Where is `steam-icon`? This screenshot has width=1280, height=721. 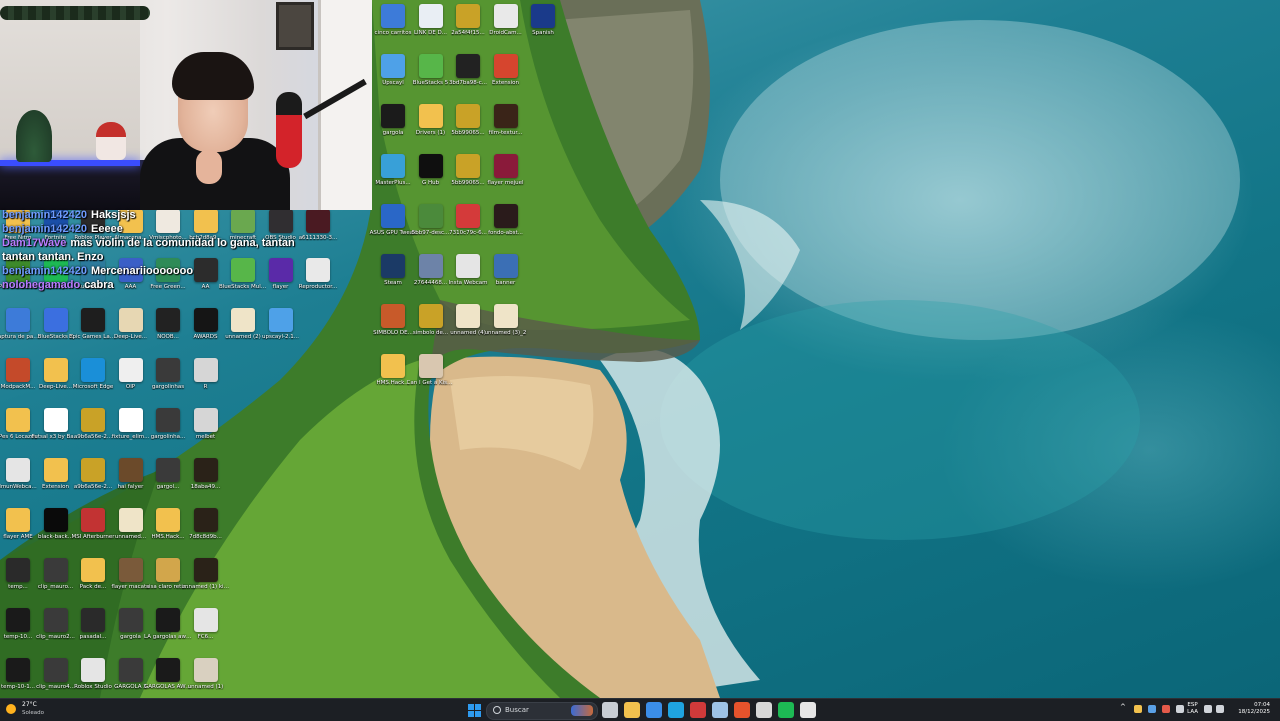 steam-icon is located at coordinates (720, 710).